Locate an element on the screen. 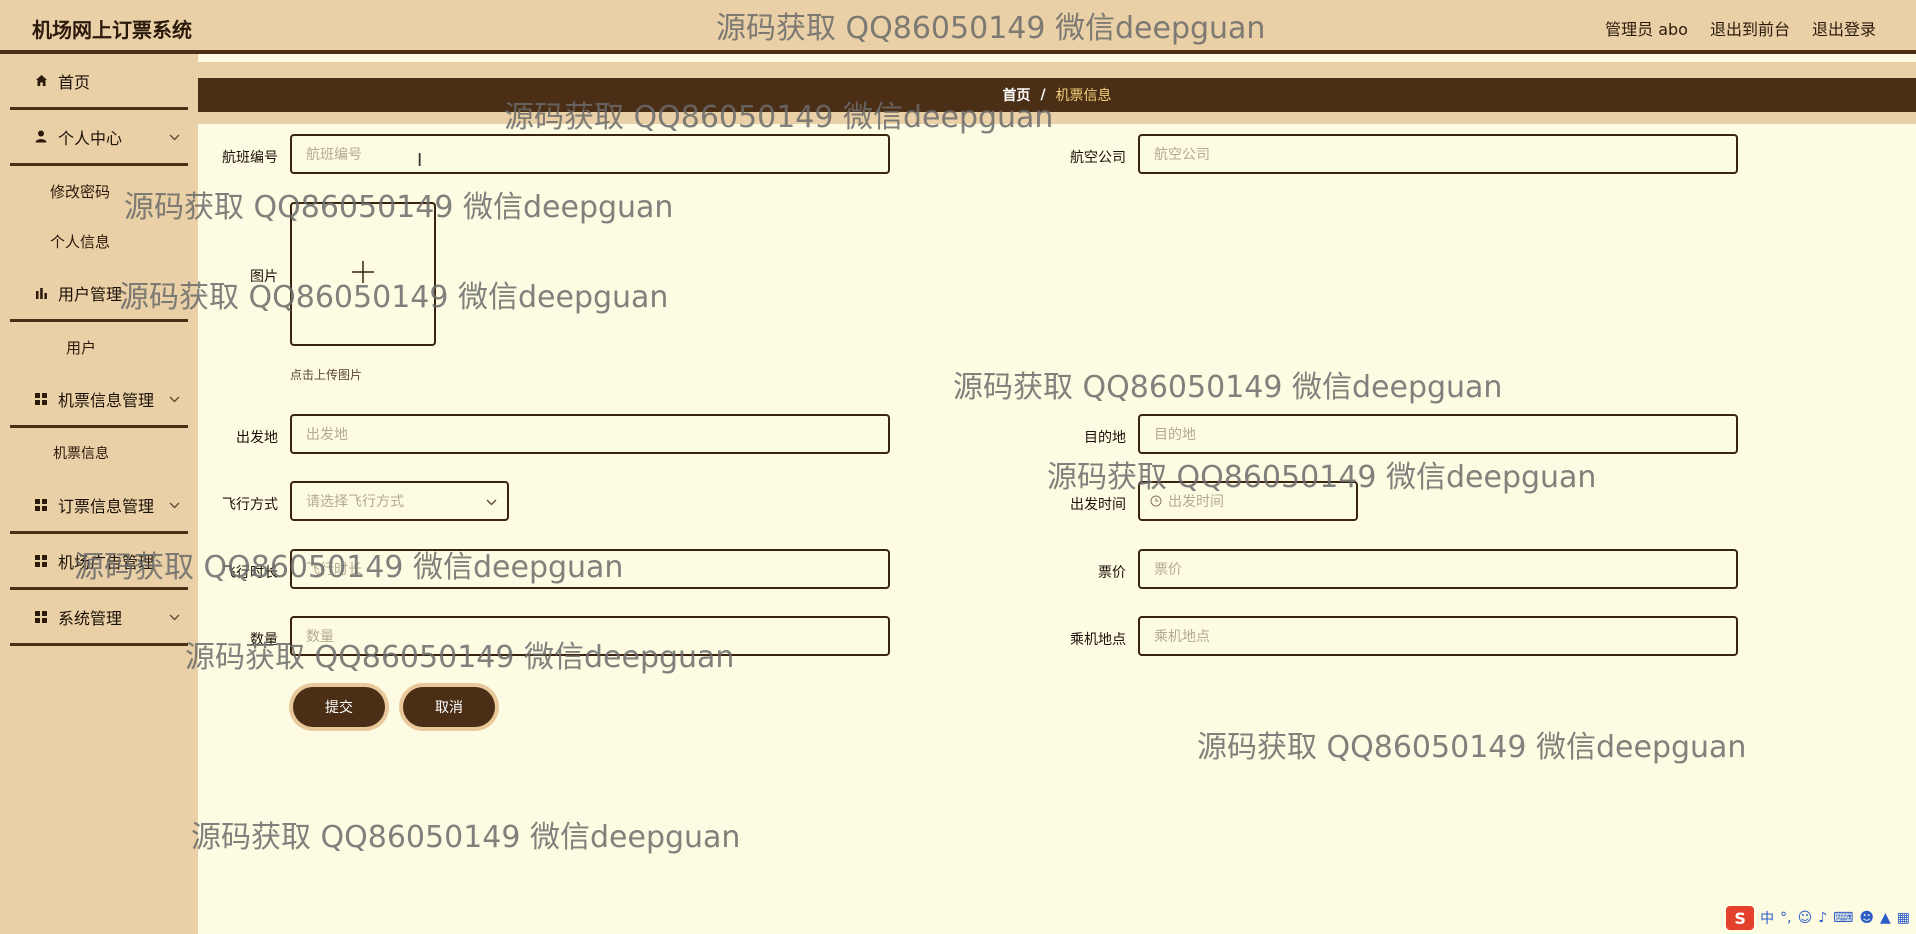  bar-chart-icon is located at coordinates (41, 293).